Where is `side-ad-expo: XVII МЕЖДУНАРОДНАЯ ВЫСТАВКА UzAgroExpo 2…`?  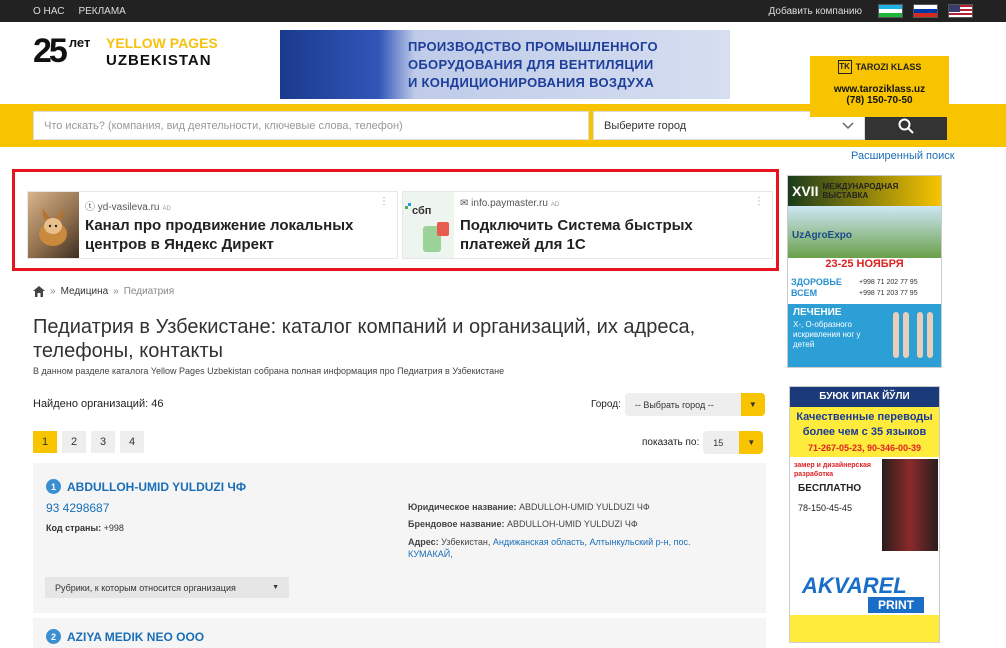
side-ad-expo: XVII МЕЖДУНАРОДНАЯ ВЫСТАВКА UzAgroExpo 2… is located at coordinates (864, 271).